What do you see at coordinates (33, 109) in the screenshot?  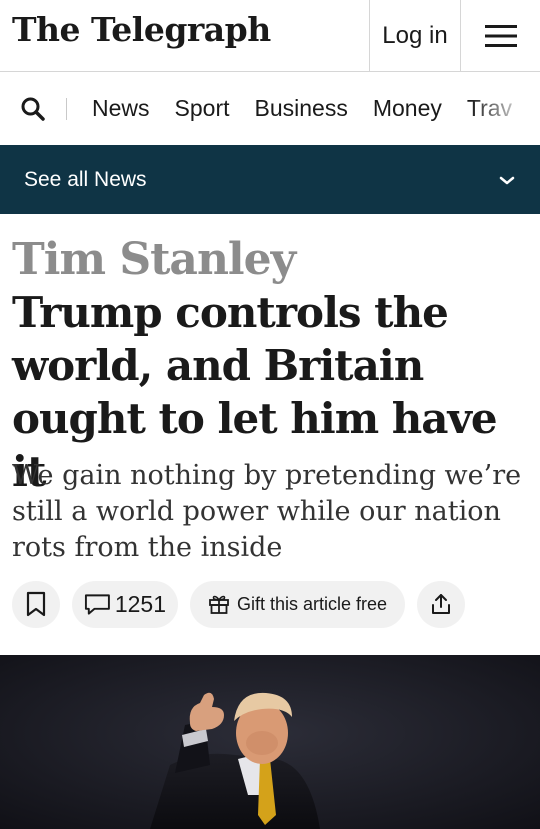 I see `search-icon` at bounding box center [33, 109].